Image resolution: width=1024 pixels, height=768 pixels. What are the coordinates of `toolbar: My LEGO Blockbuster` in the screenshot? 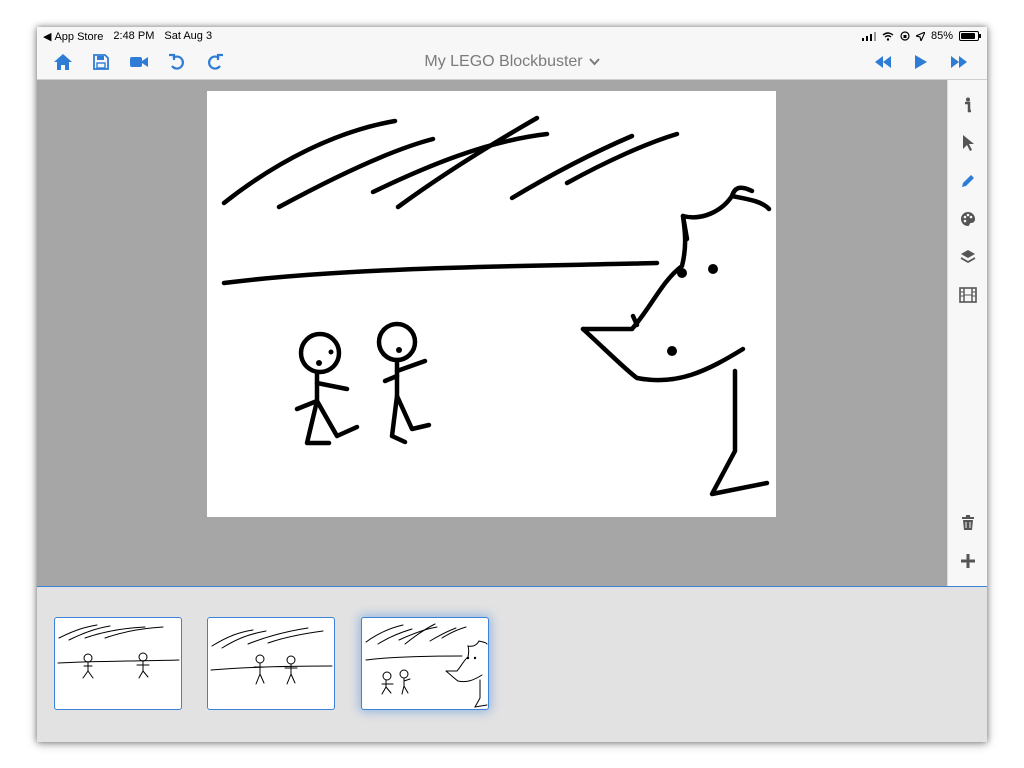 It's located at (512, 62).